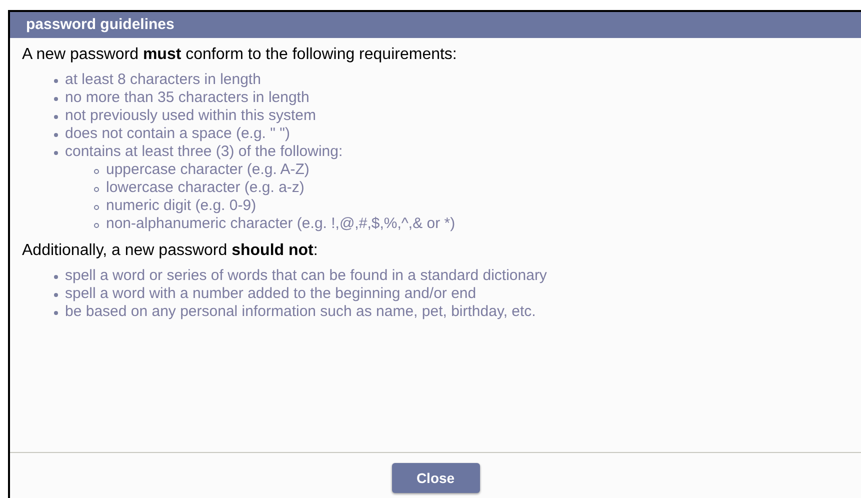  I want to click on list-item-text: non-alphanumeric character (e.g. !,@,#,$,%,^,& or *), so click(281, 224).